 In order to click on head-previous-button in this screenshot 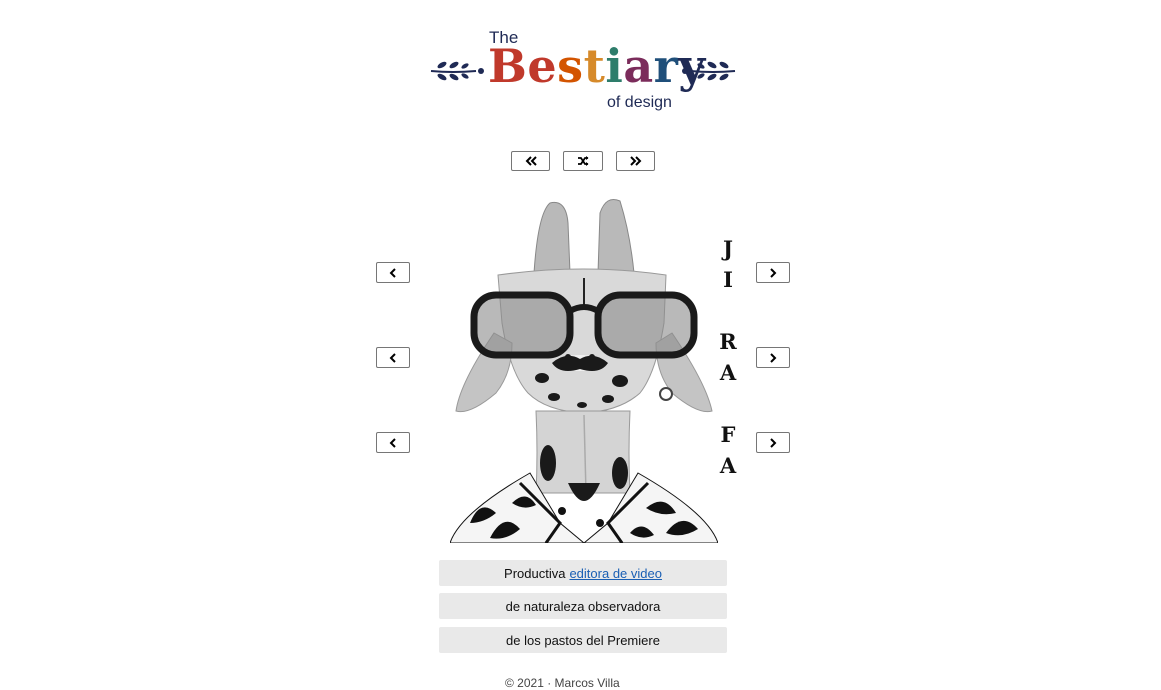, I will do `click(393, 272)`.